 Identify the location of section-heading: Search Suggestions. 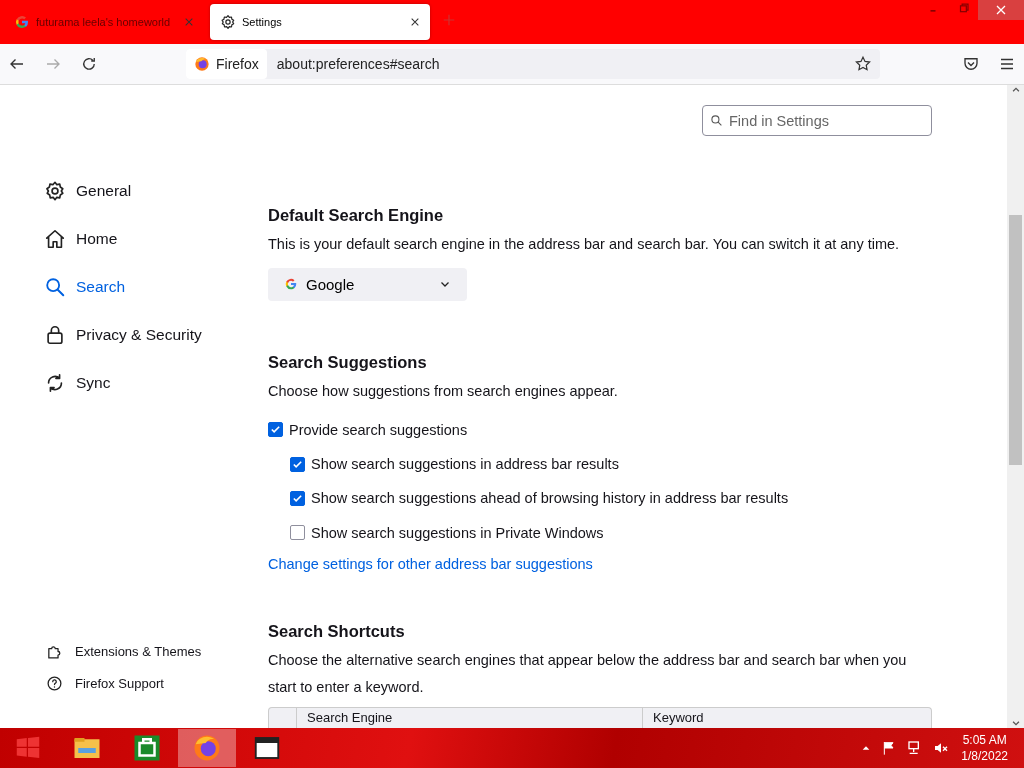
(348, 362).